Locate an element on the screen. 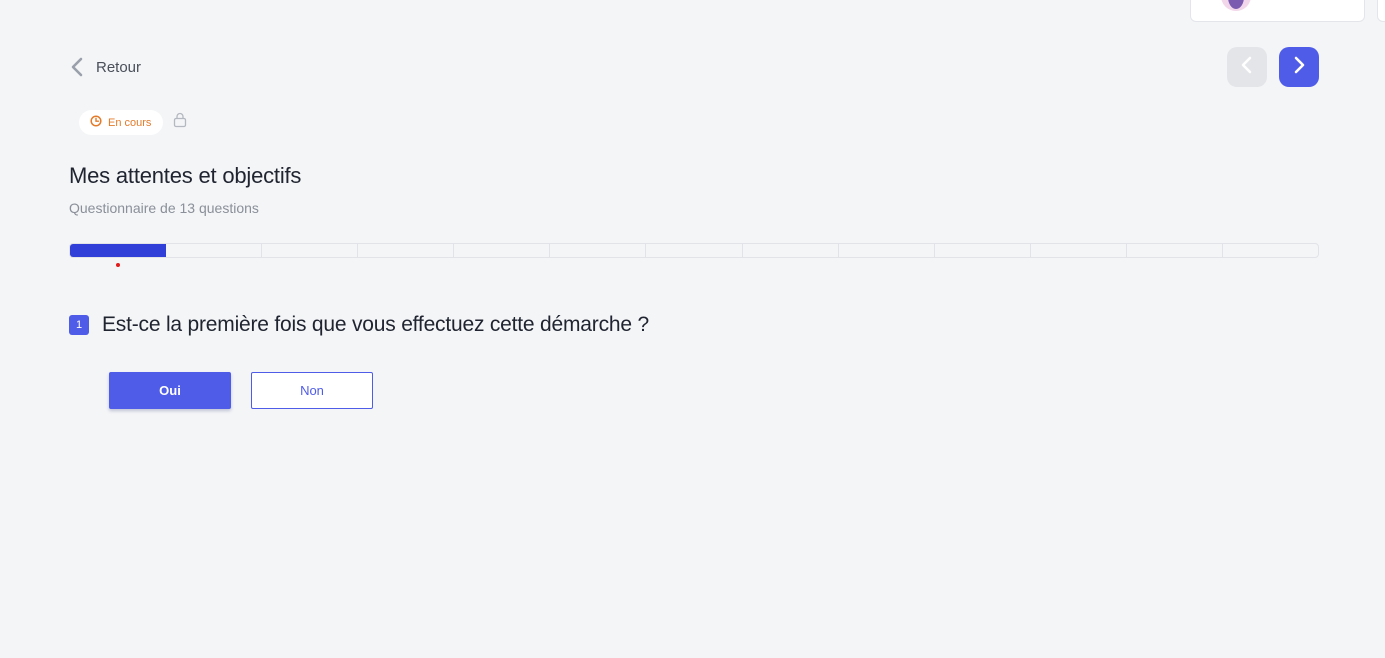  status-row: En cours is located at coordinates (133, 122).